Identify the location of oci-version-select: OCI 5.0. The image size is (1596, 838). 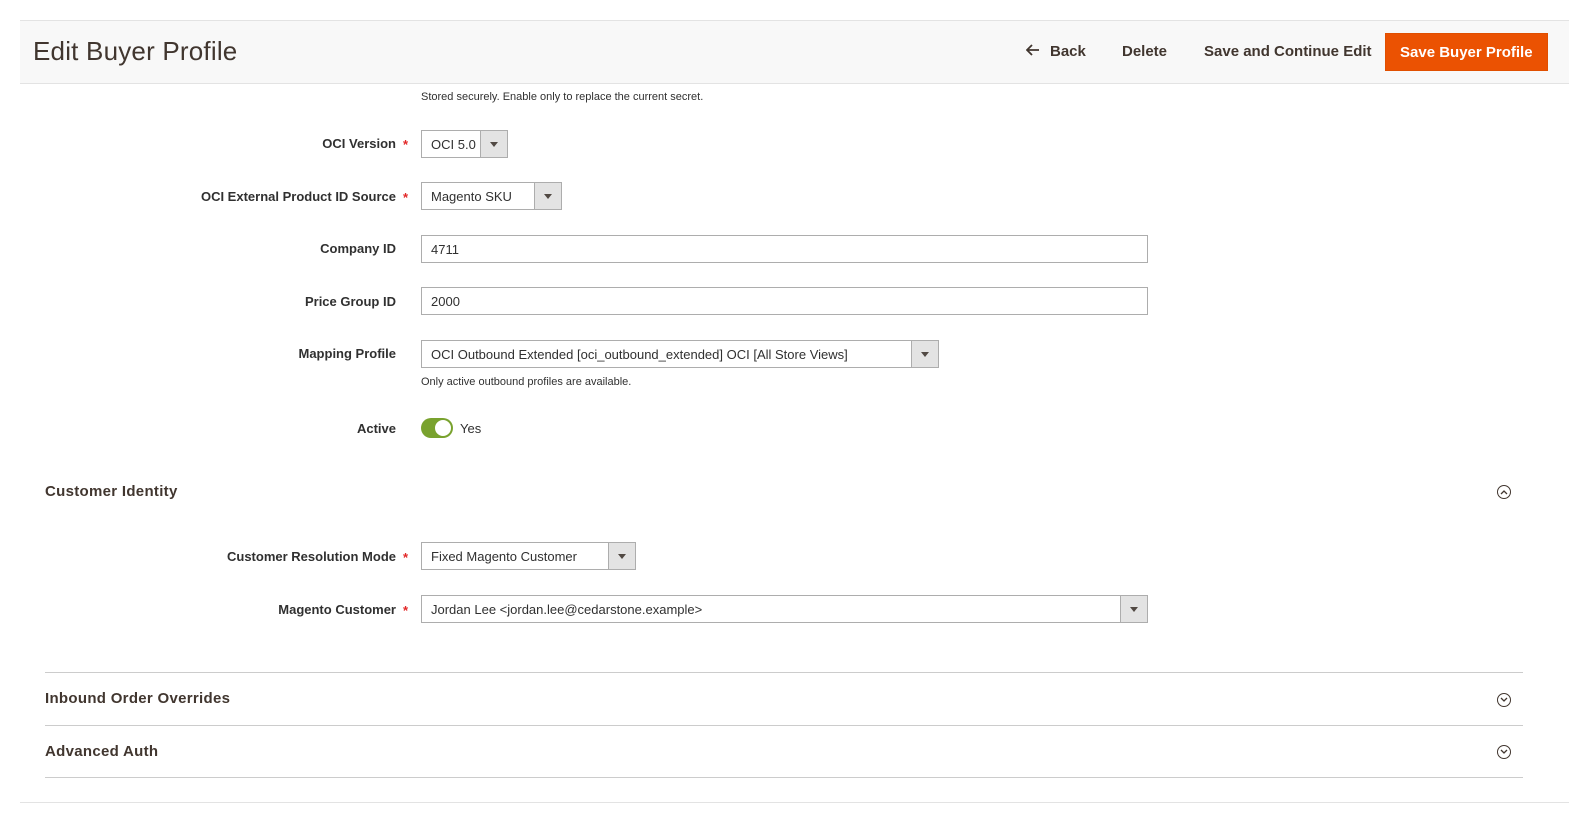
(464, 144).